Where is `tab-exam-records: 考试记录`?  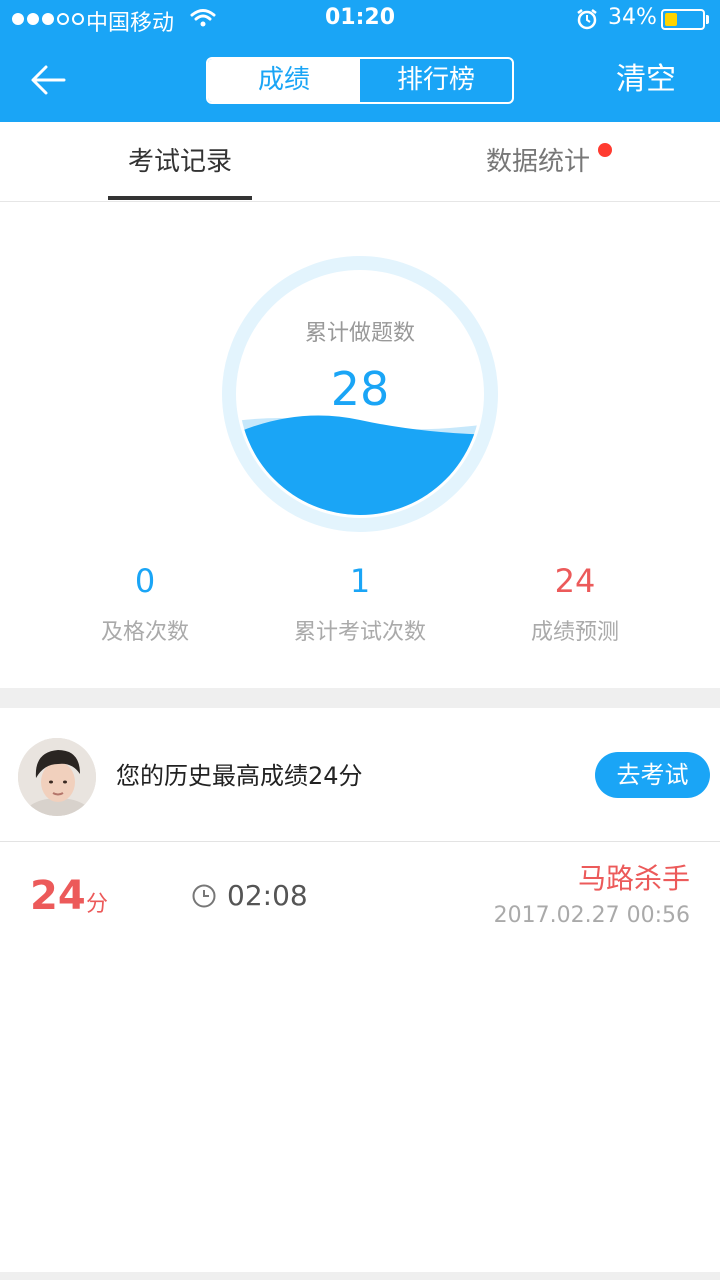
tab-exam-records: 考试记录 is located at coordinates (180, 162).